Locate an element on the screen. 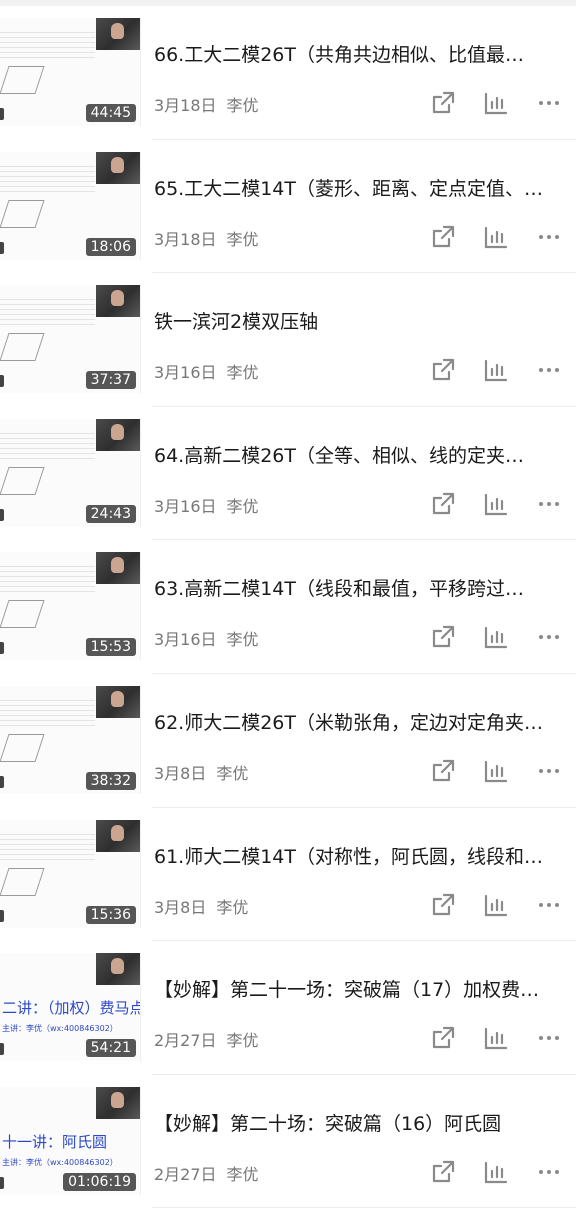 This screenshot has height=1208, width=576. video-list-item: 37:37 铁一滨河2模双压轴 3月16日 李优 is located at coordinates (288, 340).